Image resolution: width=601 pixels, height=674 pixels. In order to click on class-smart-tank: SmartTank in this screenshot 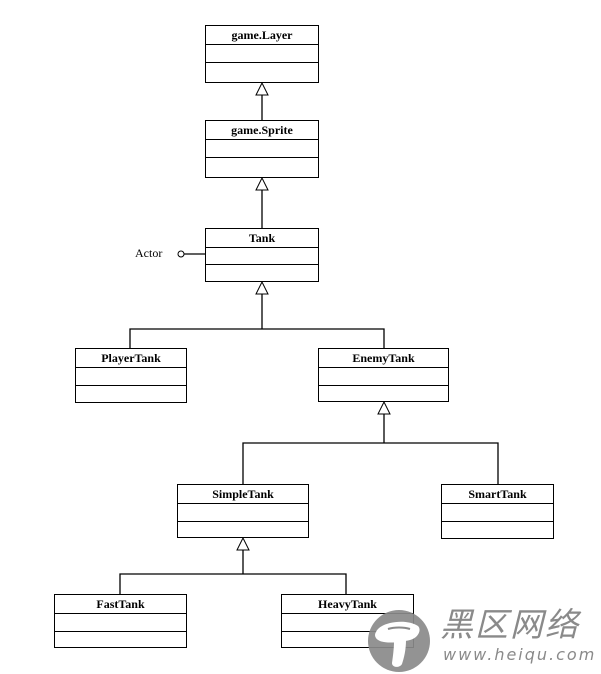, I will do `click(497, 511)`.